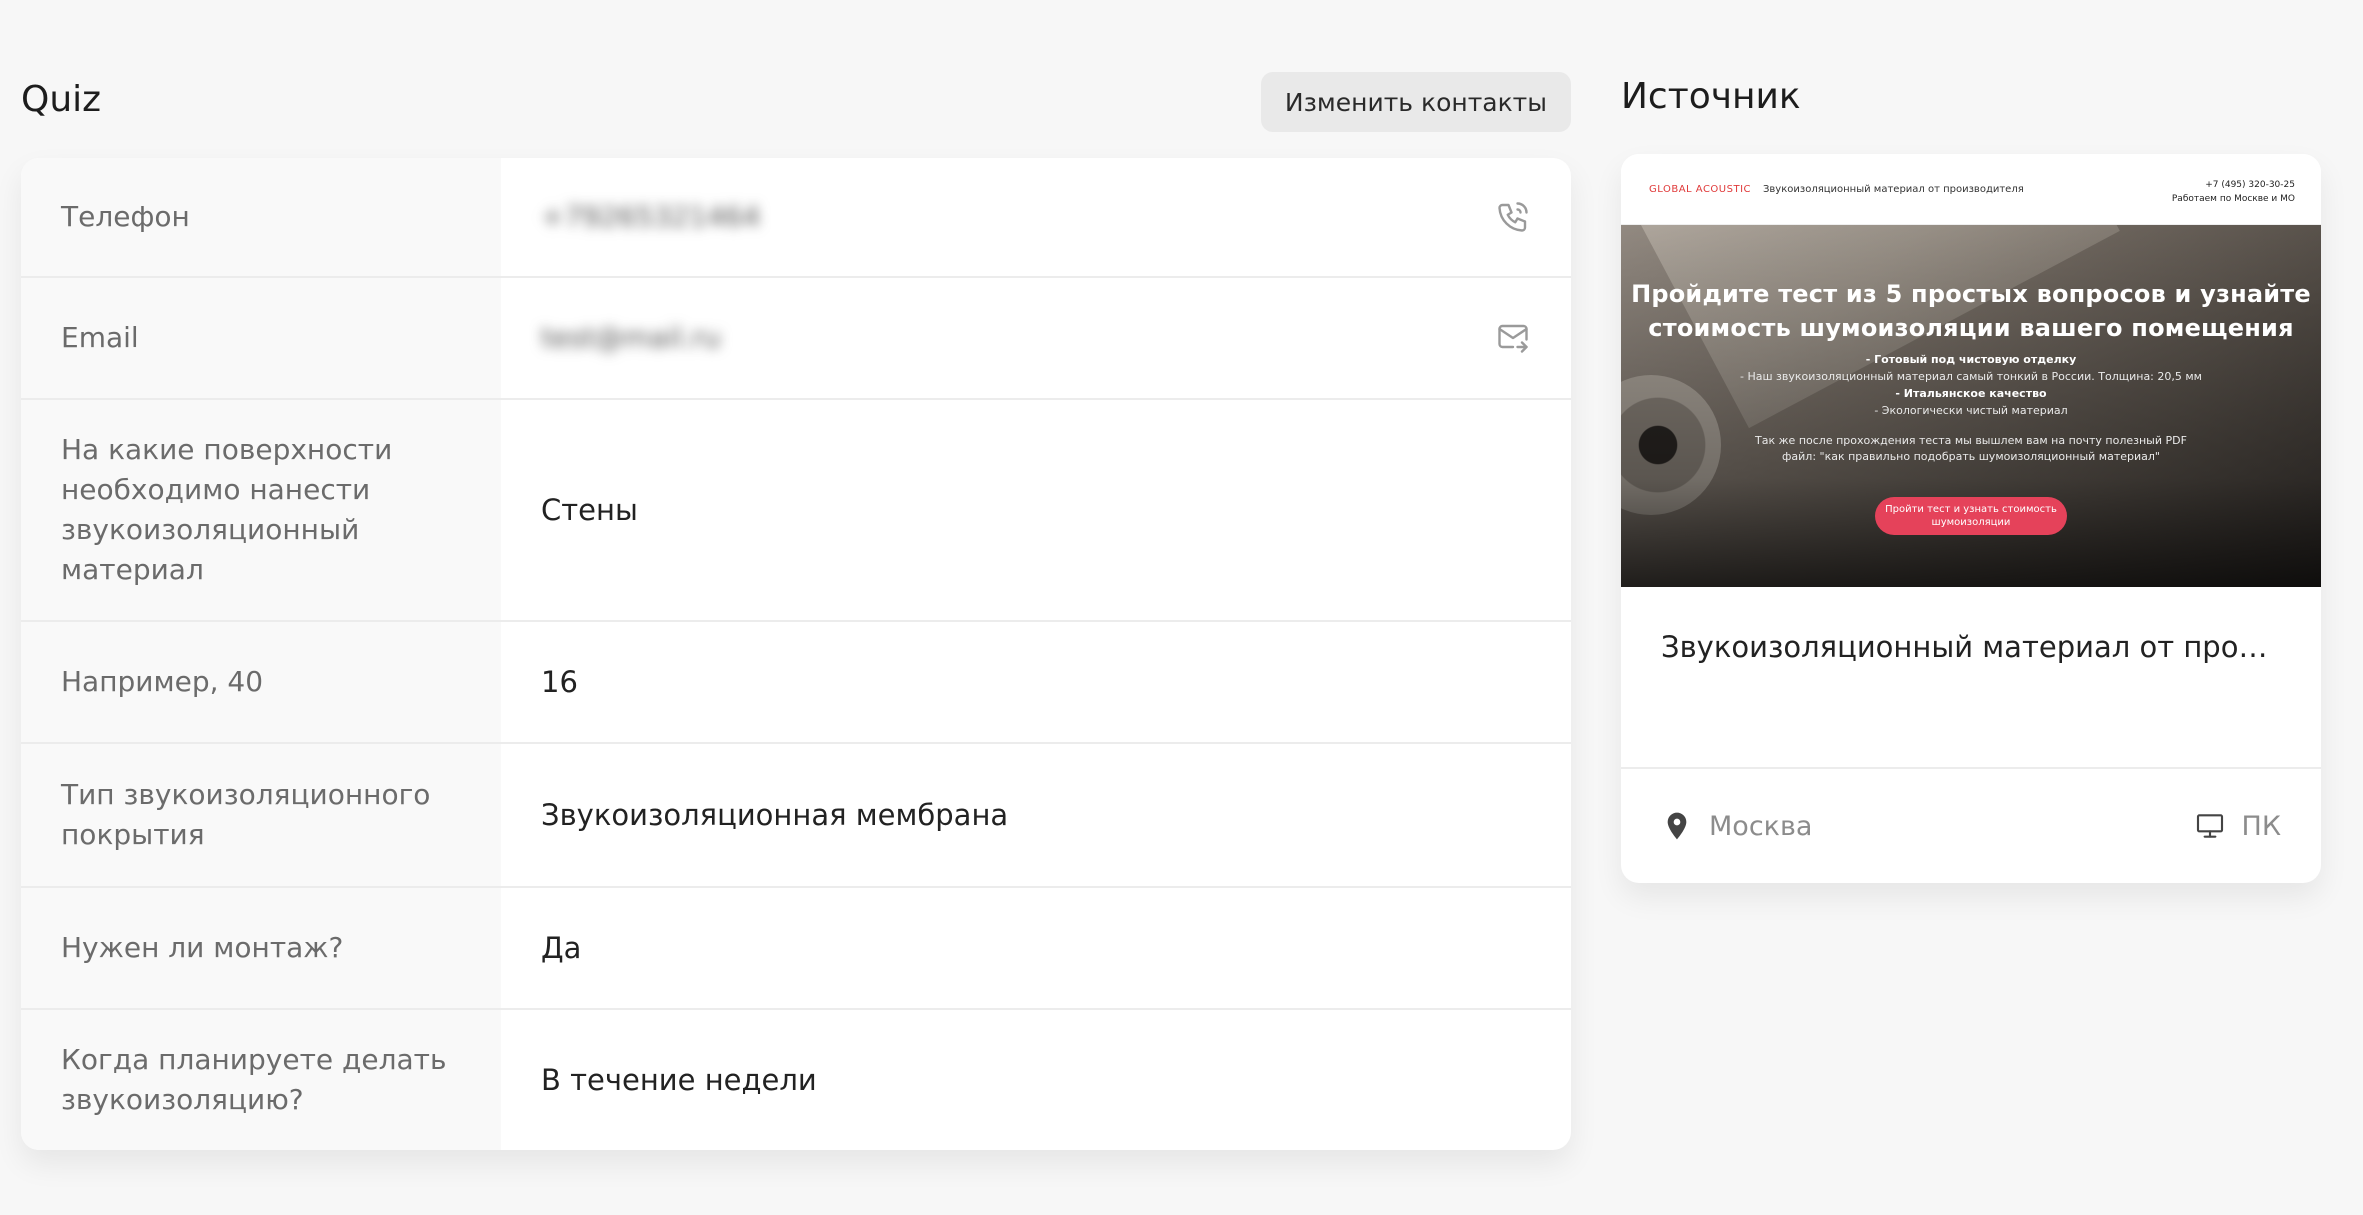  Describe the element at coordinates (261, 948) in the screenshot. I see `field-label: Нужен ли монтаж?` at that location.